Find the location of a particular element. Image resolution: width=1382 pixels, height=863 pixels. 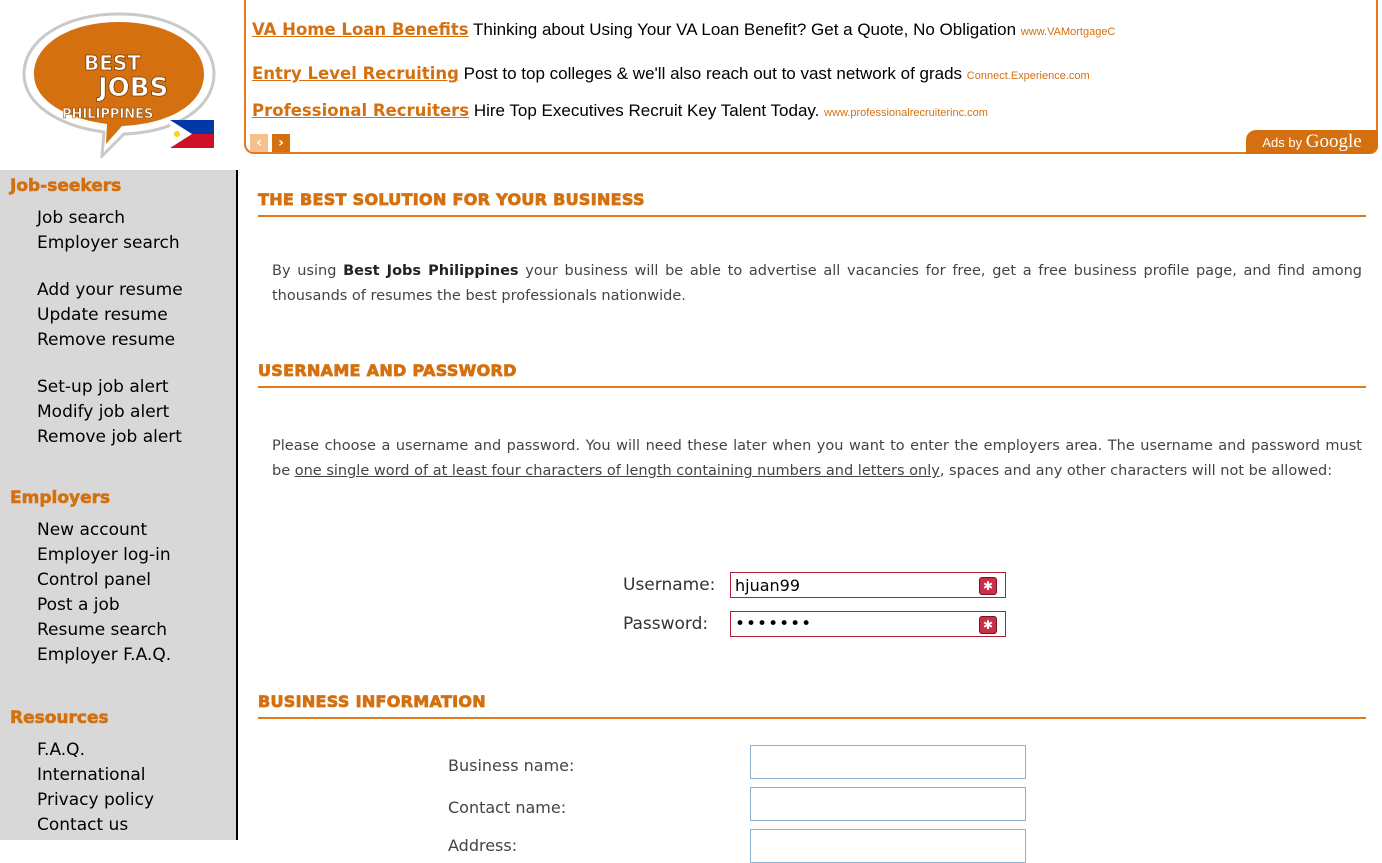

sidebar-heading-resources: Resources is located at coordinates (59, 718).